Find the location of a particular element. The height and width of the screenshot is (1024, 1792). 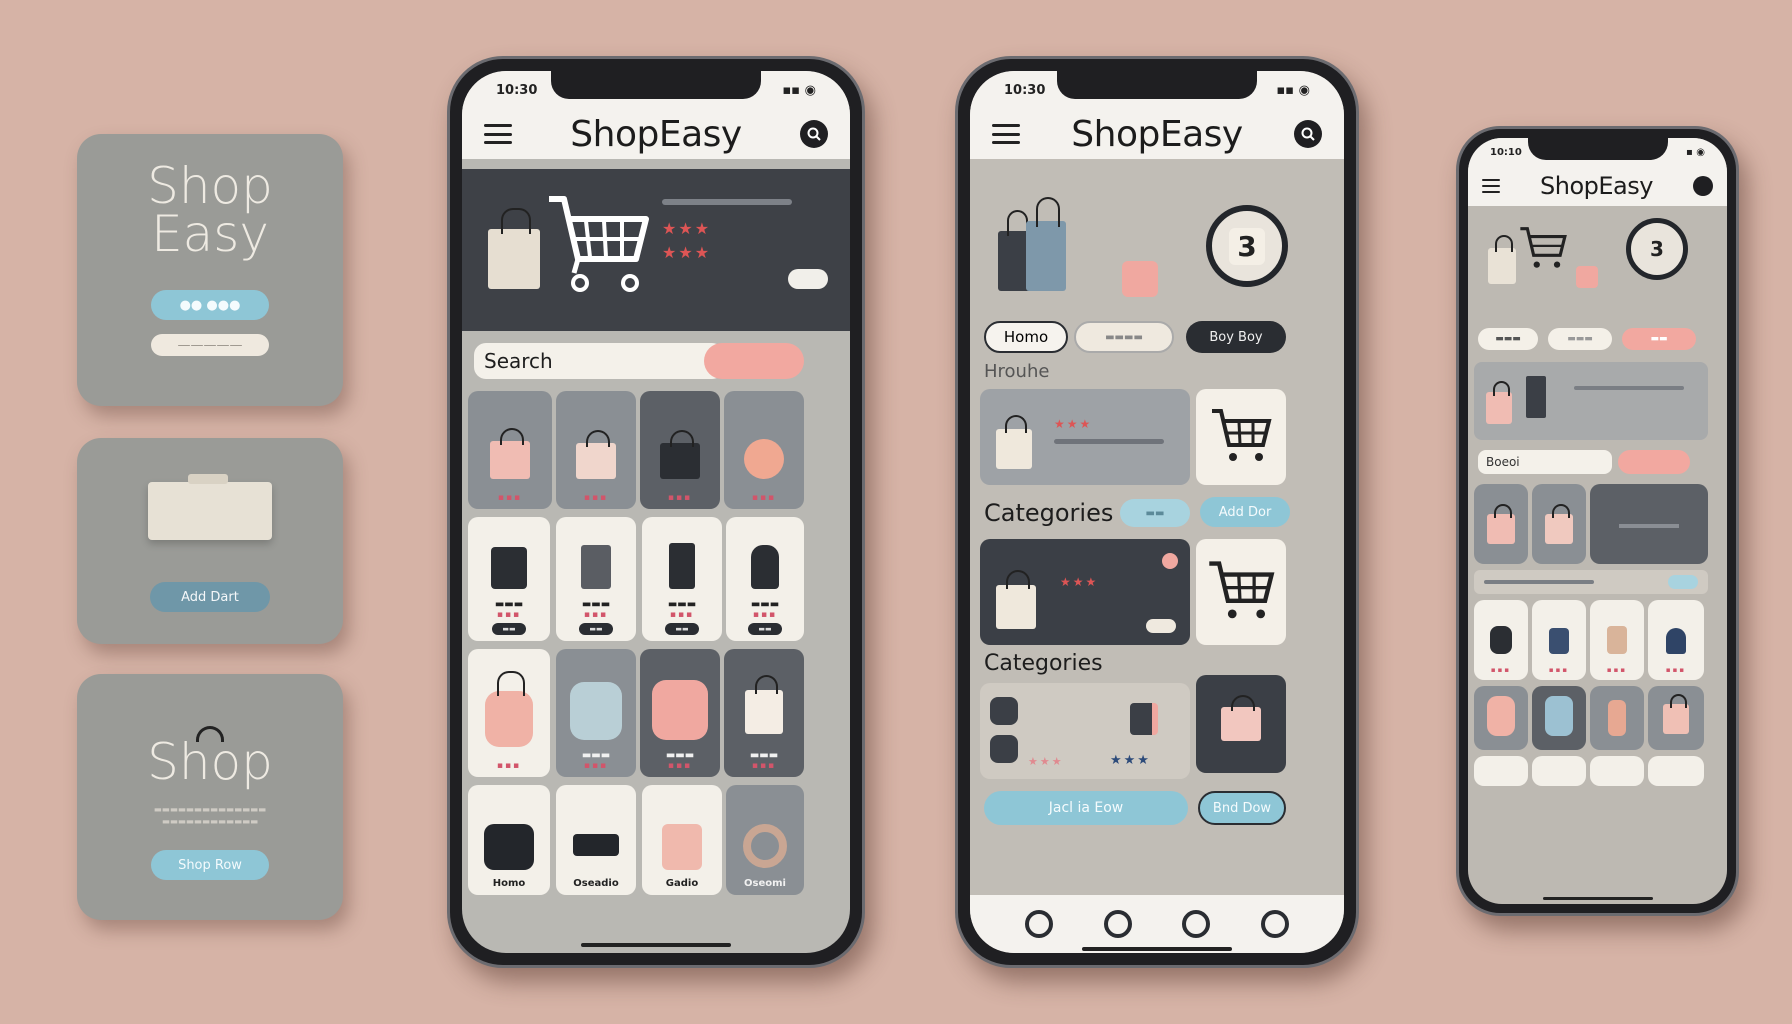

brand-title: ShopEasy is located at coordinates (1596, 186).